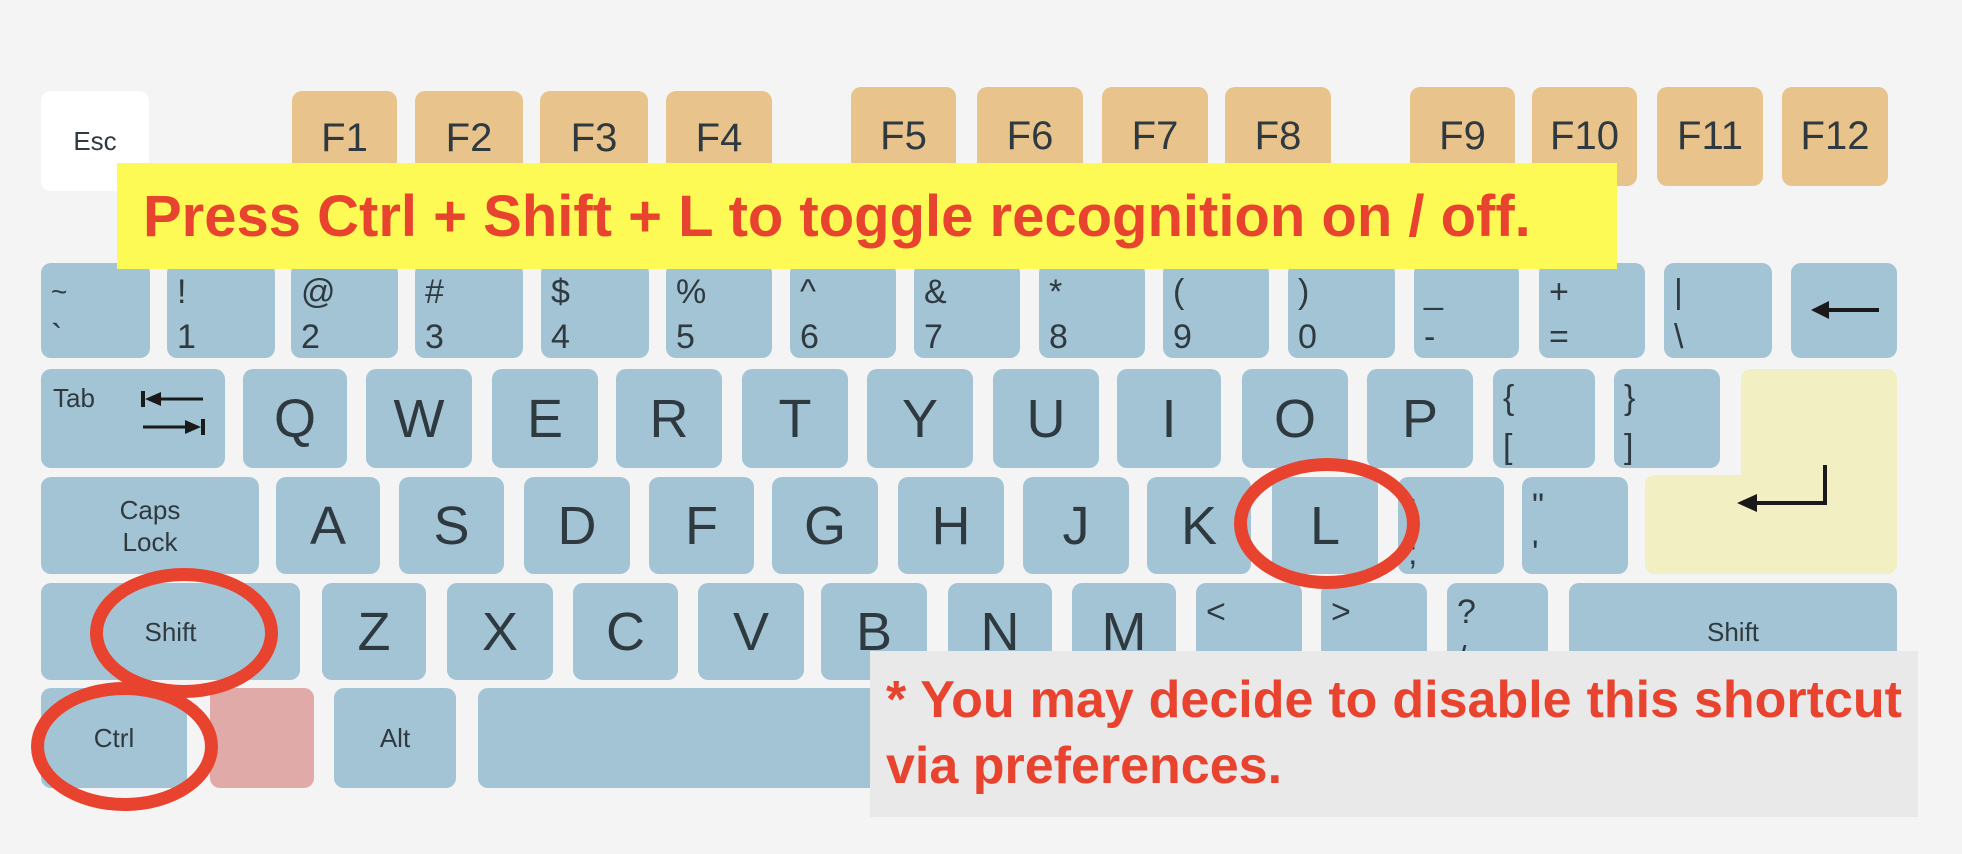 The width and height of the screenshot is (1962, 854). I want to click on key-label: 7, so click(933, 337).